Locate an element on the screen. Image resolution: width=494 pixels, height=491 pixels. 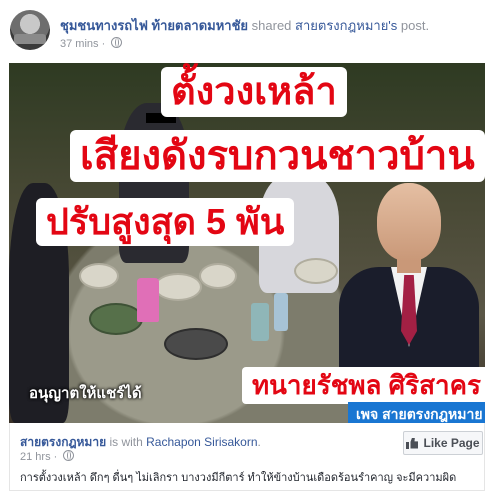
headline-3: ปรับสูงสุด 5 พัน is located at coordinates (165, 222).